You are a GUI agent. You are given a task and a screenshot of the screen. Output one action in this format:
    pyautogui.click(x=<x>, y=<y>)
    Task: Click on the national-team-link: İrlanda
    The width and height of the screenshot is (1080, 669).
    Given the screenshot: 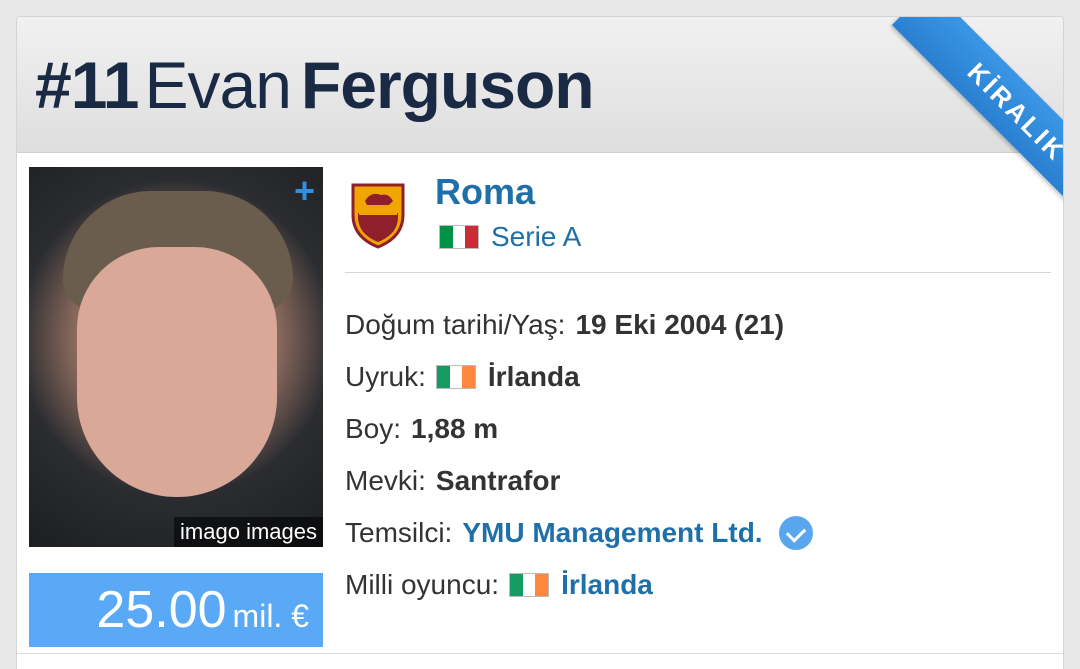 What is the action you would take?
    pyautogui.click(x=607, y=585)
    